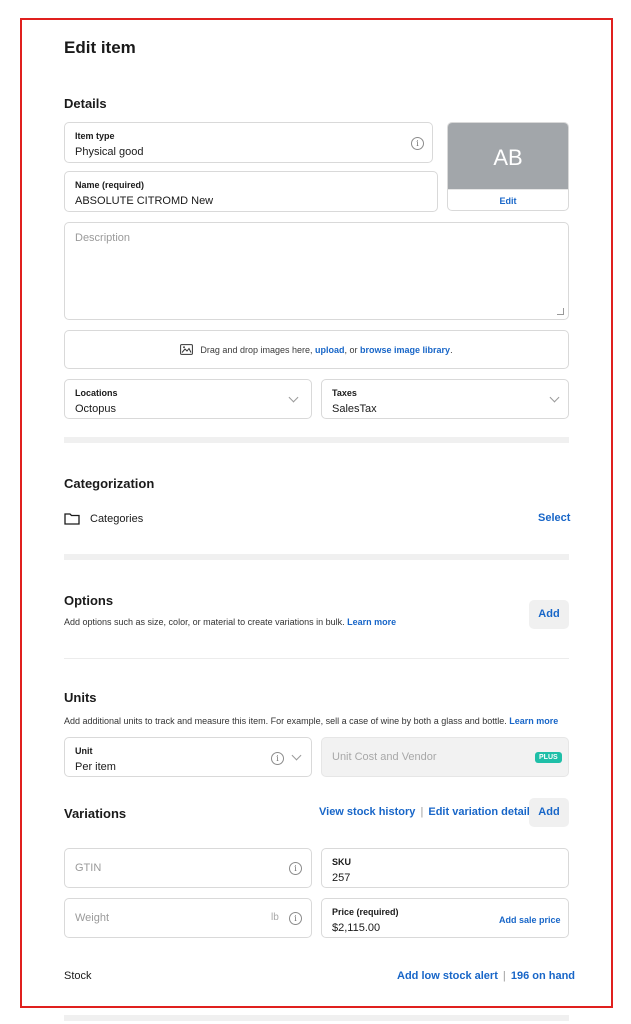  What do you see at coordinates (482, 812) in the screenshot?
I see `edit-variation-details-link: Edit variation details` at bounding box center [482, 812].